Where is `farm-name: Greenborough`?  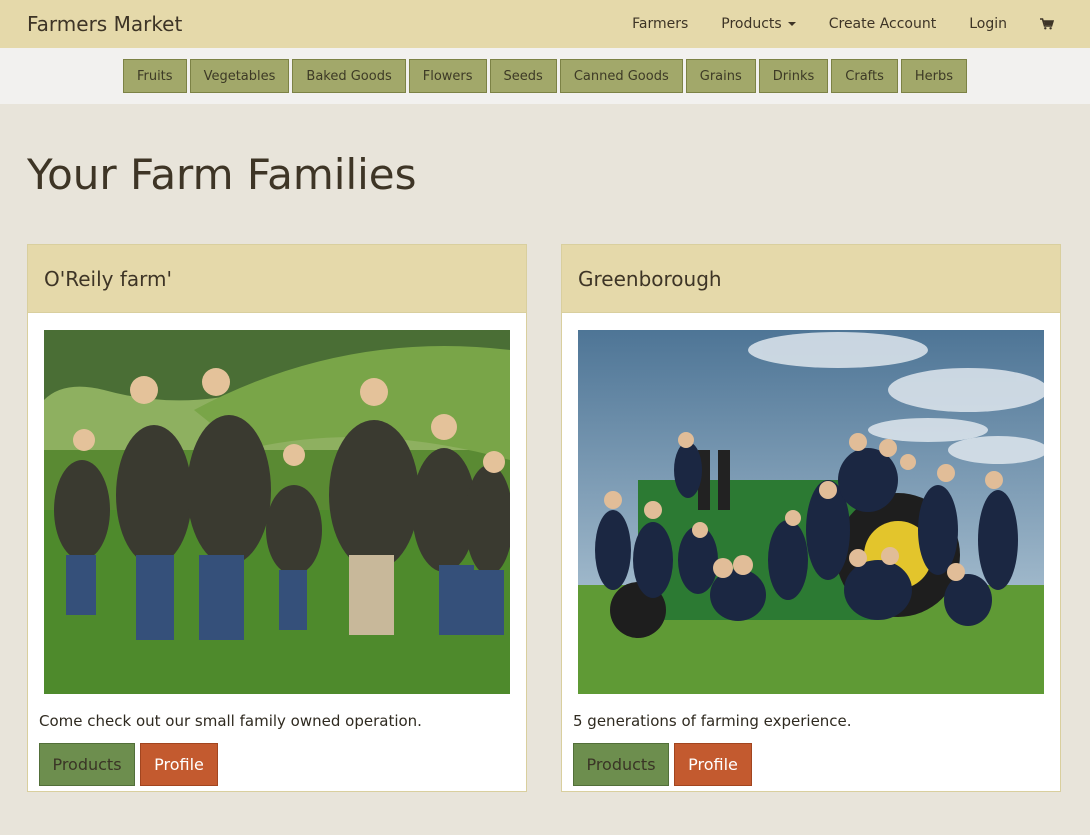
farm-name: Greenborough is located at coordinates (811, 279).